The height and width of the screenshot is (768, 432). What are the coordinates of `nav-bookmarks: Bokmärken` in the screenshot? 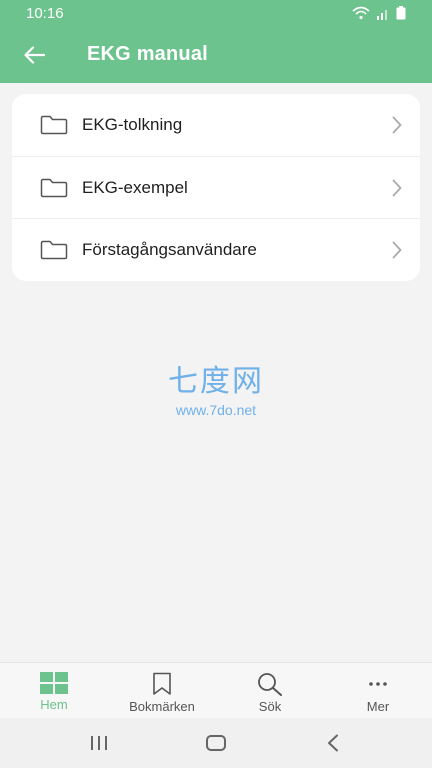 It's located at (162, 690).